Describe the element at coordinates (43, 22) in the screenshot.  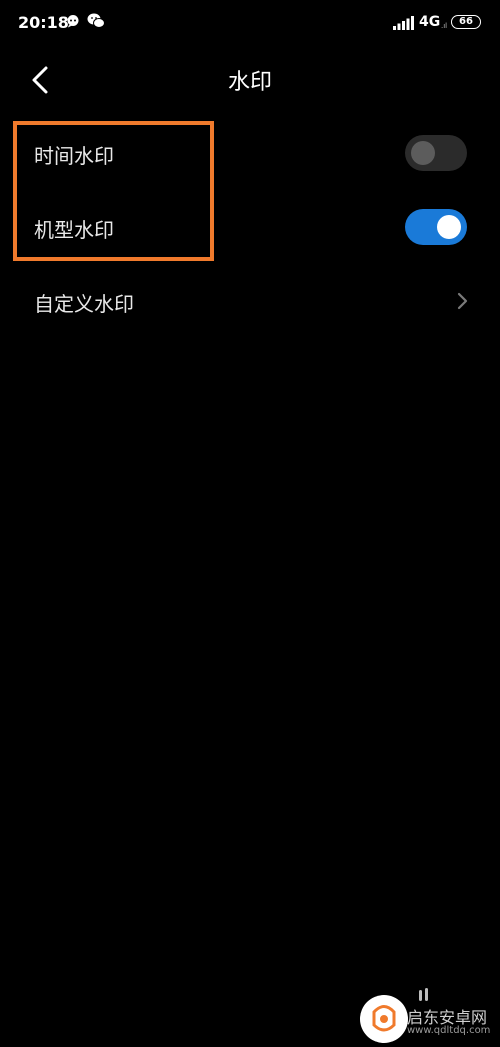
I see `status-time: 20:18` at that location.